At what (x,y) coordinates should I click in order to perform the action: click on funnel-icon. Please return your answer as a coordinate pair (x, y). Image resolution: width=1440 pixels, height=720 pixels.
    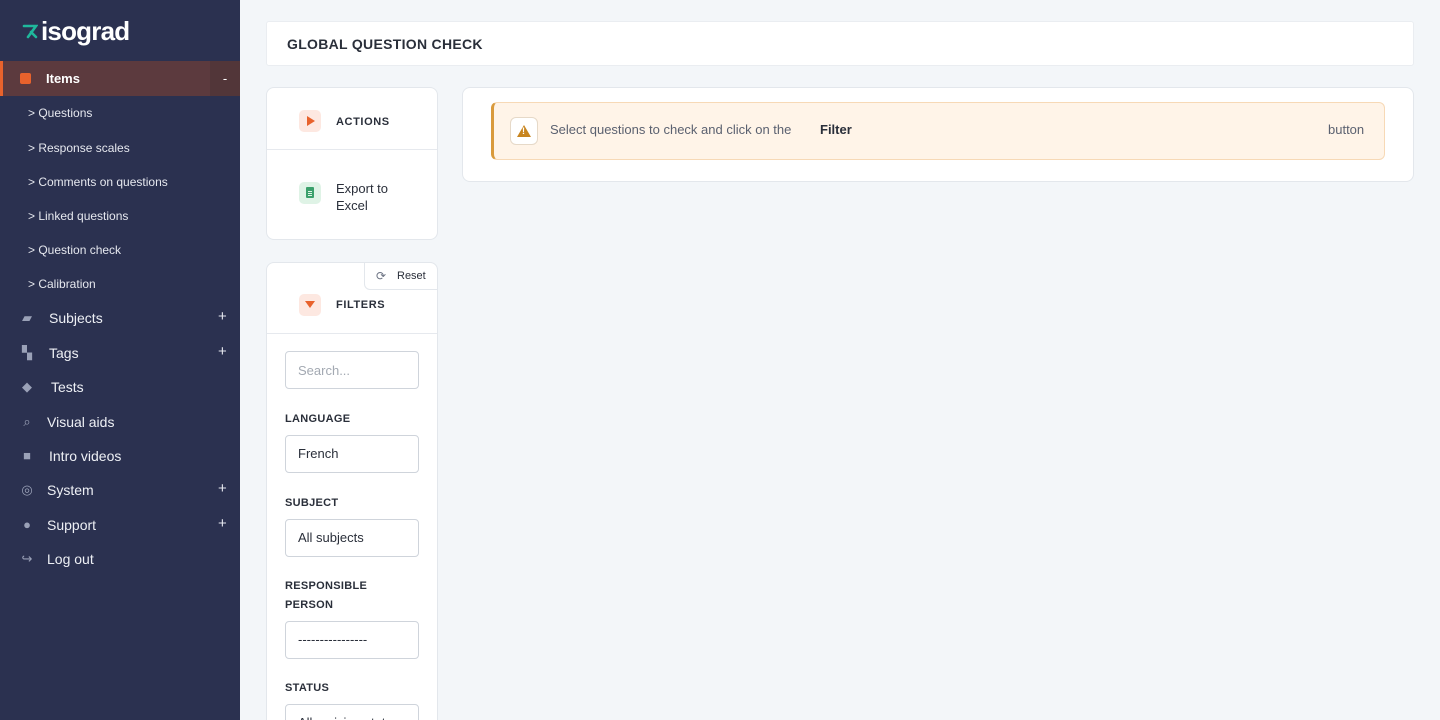
    Looking at the image, I should click on (310, 305).